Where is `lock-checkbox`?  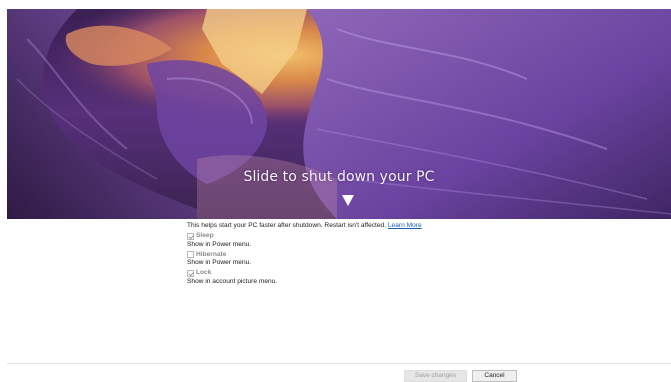
lock-checkbox is located at coordinates (190, 273).